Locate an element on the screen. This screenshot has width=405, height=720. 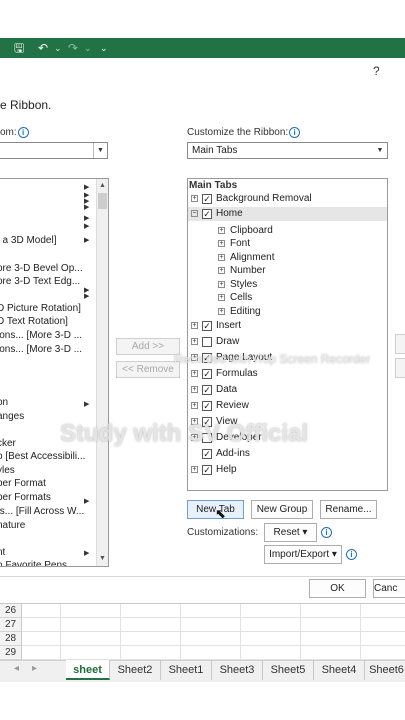
commands-scrollbar: ▲ ▼ is located at coordinates (102, 372).